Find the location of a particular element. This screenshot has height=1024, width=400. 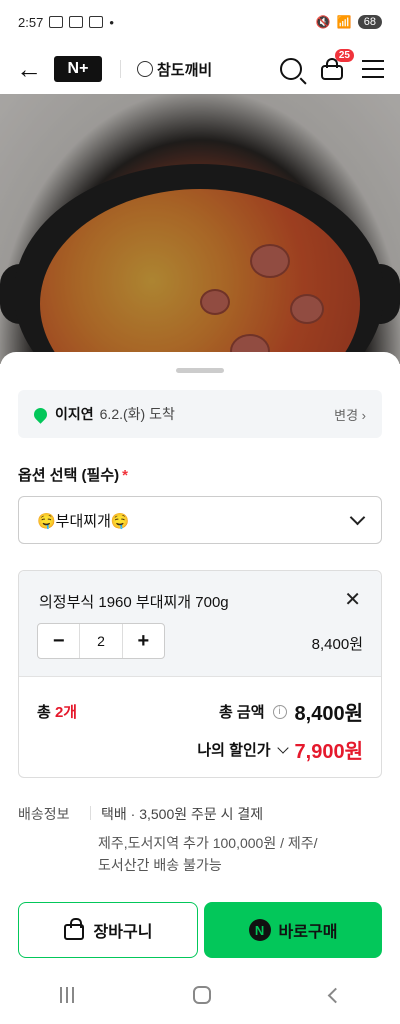

location-pin-icon is located at coordinates (40, 414).